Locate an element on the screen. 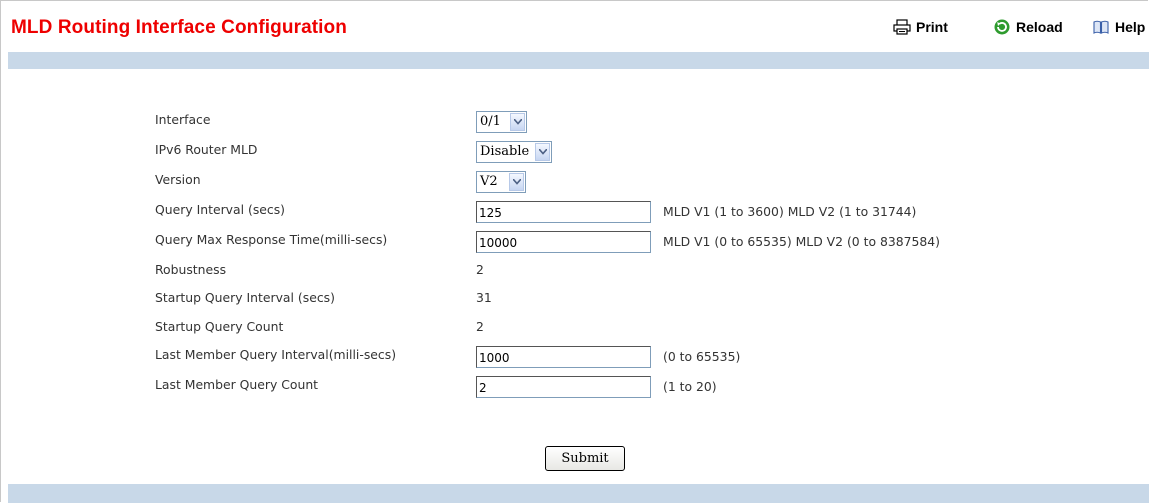 The image size is (1149, 503). ipv6-router-mld-label: IPv6 Router MLD is located at coordinates (206, 149).